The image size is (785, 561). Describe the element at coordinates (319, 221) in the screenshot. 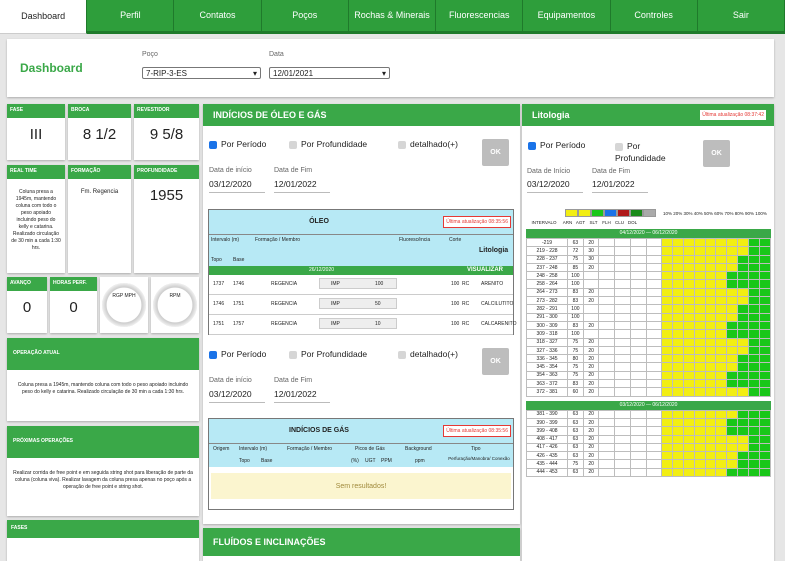

I see `oleo-title: ÓLEO` at that location.